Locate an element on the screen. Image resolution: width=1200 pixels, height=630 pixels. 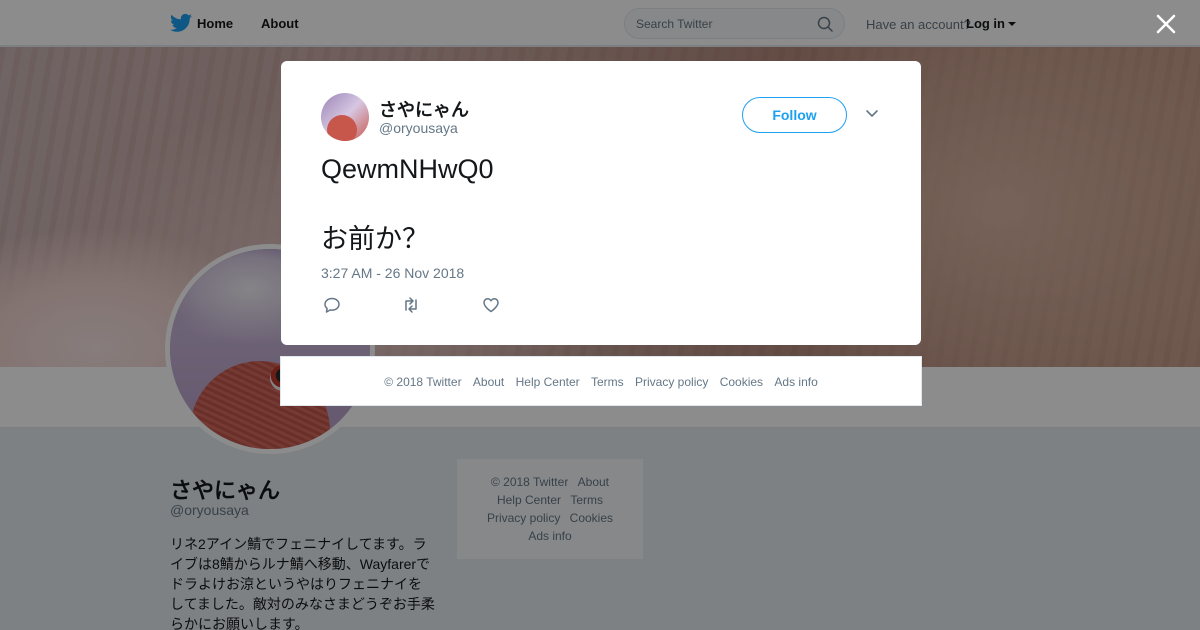
follow-button: Follow is located at coordinates (794, 115).